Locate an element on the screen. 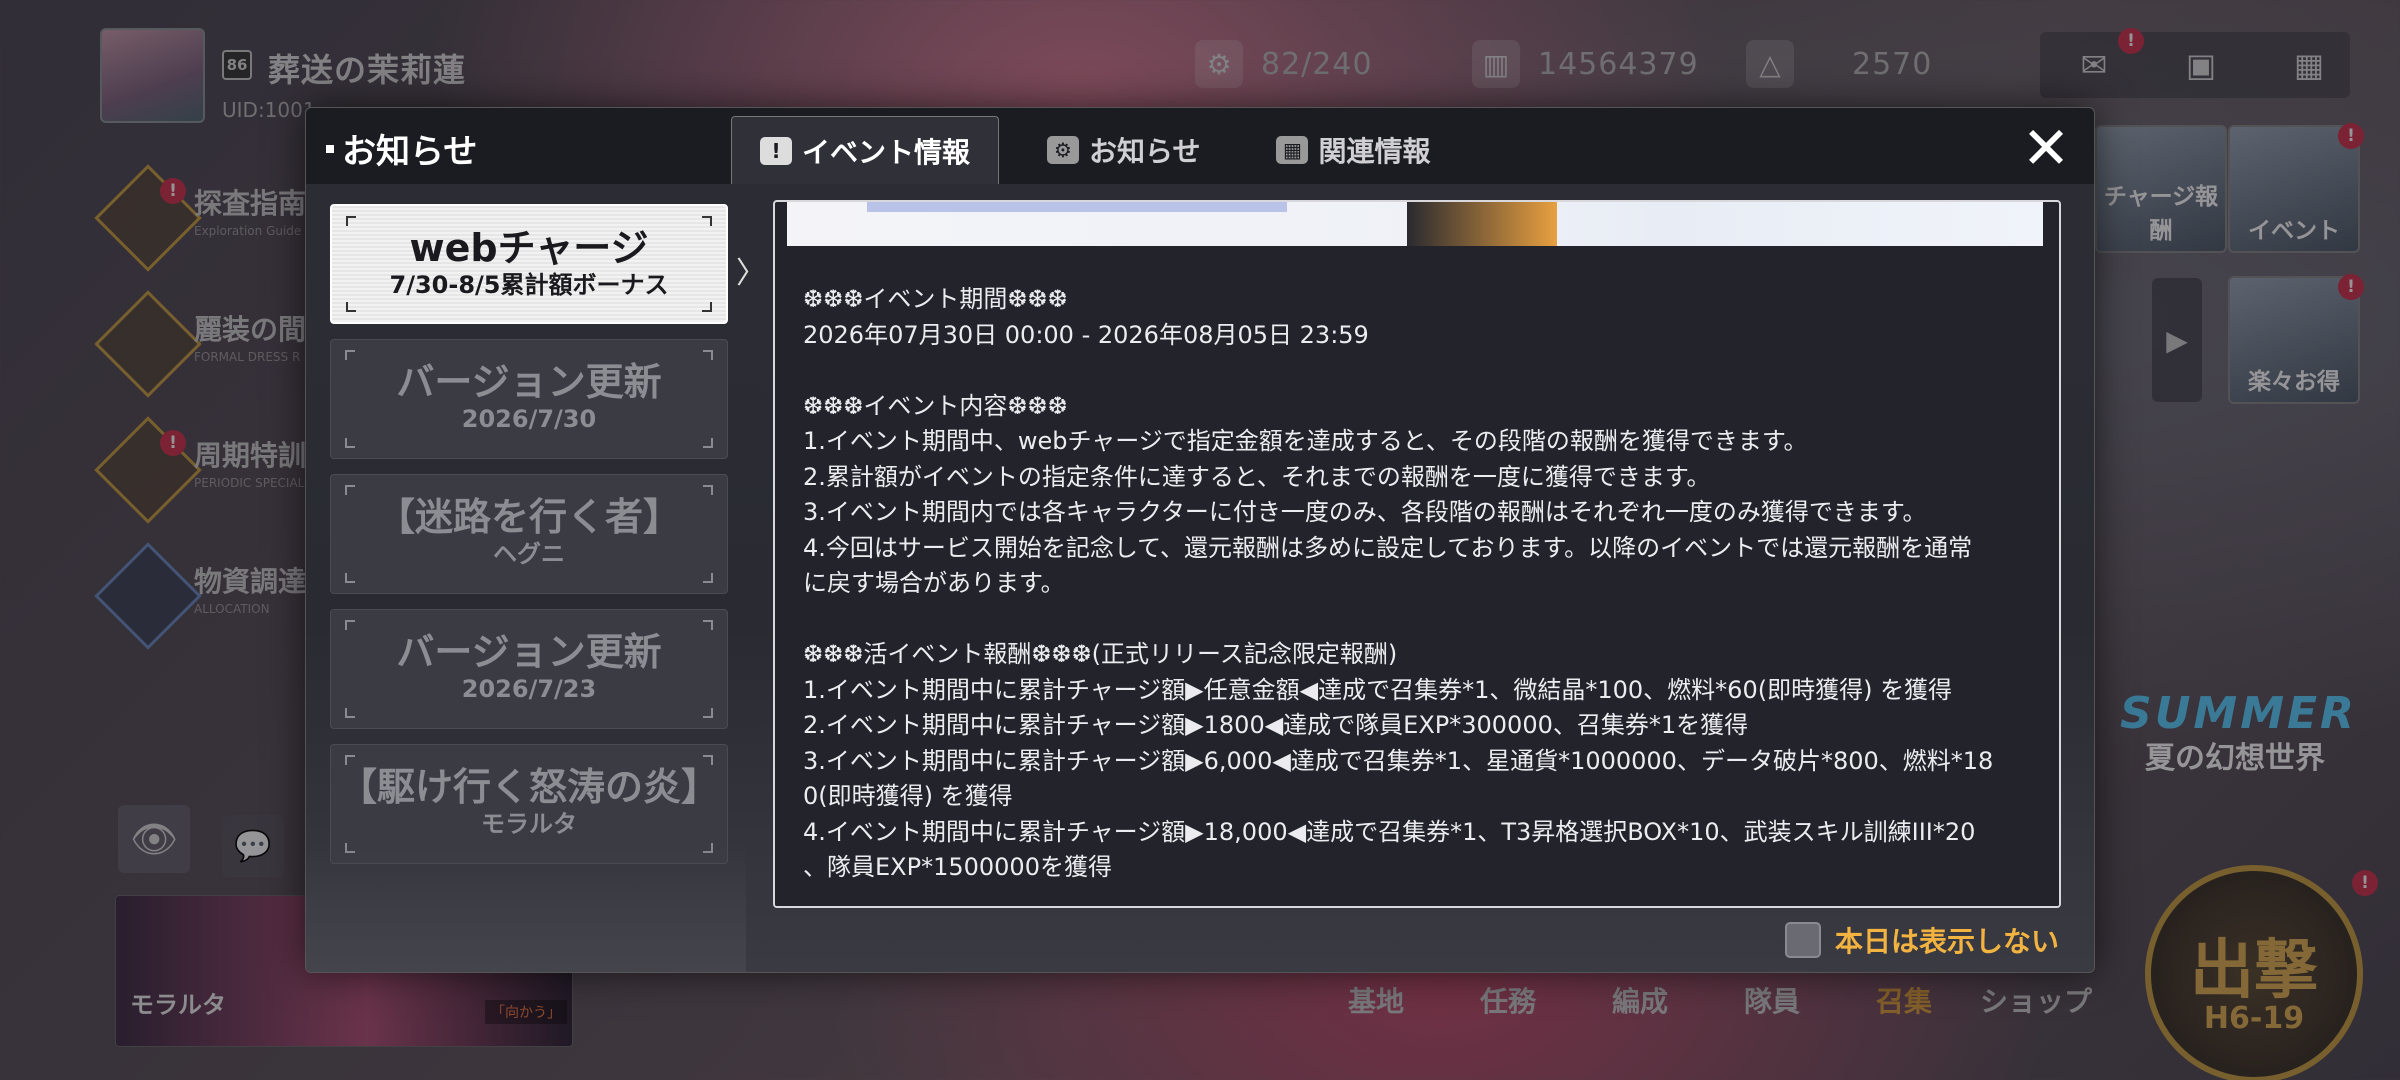 The width and height of the screenshot is (2400, 1080). text-line: に戻す場合があります。 is located at coordinates (934, 583).